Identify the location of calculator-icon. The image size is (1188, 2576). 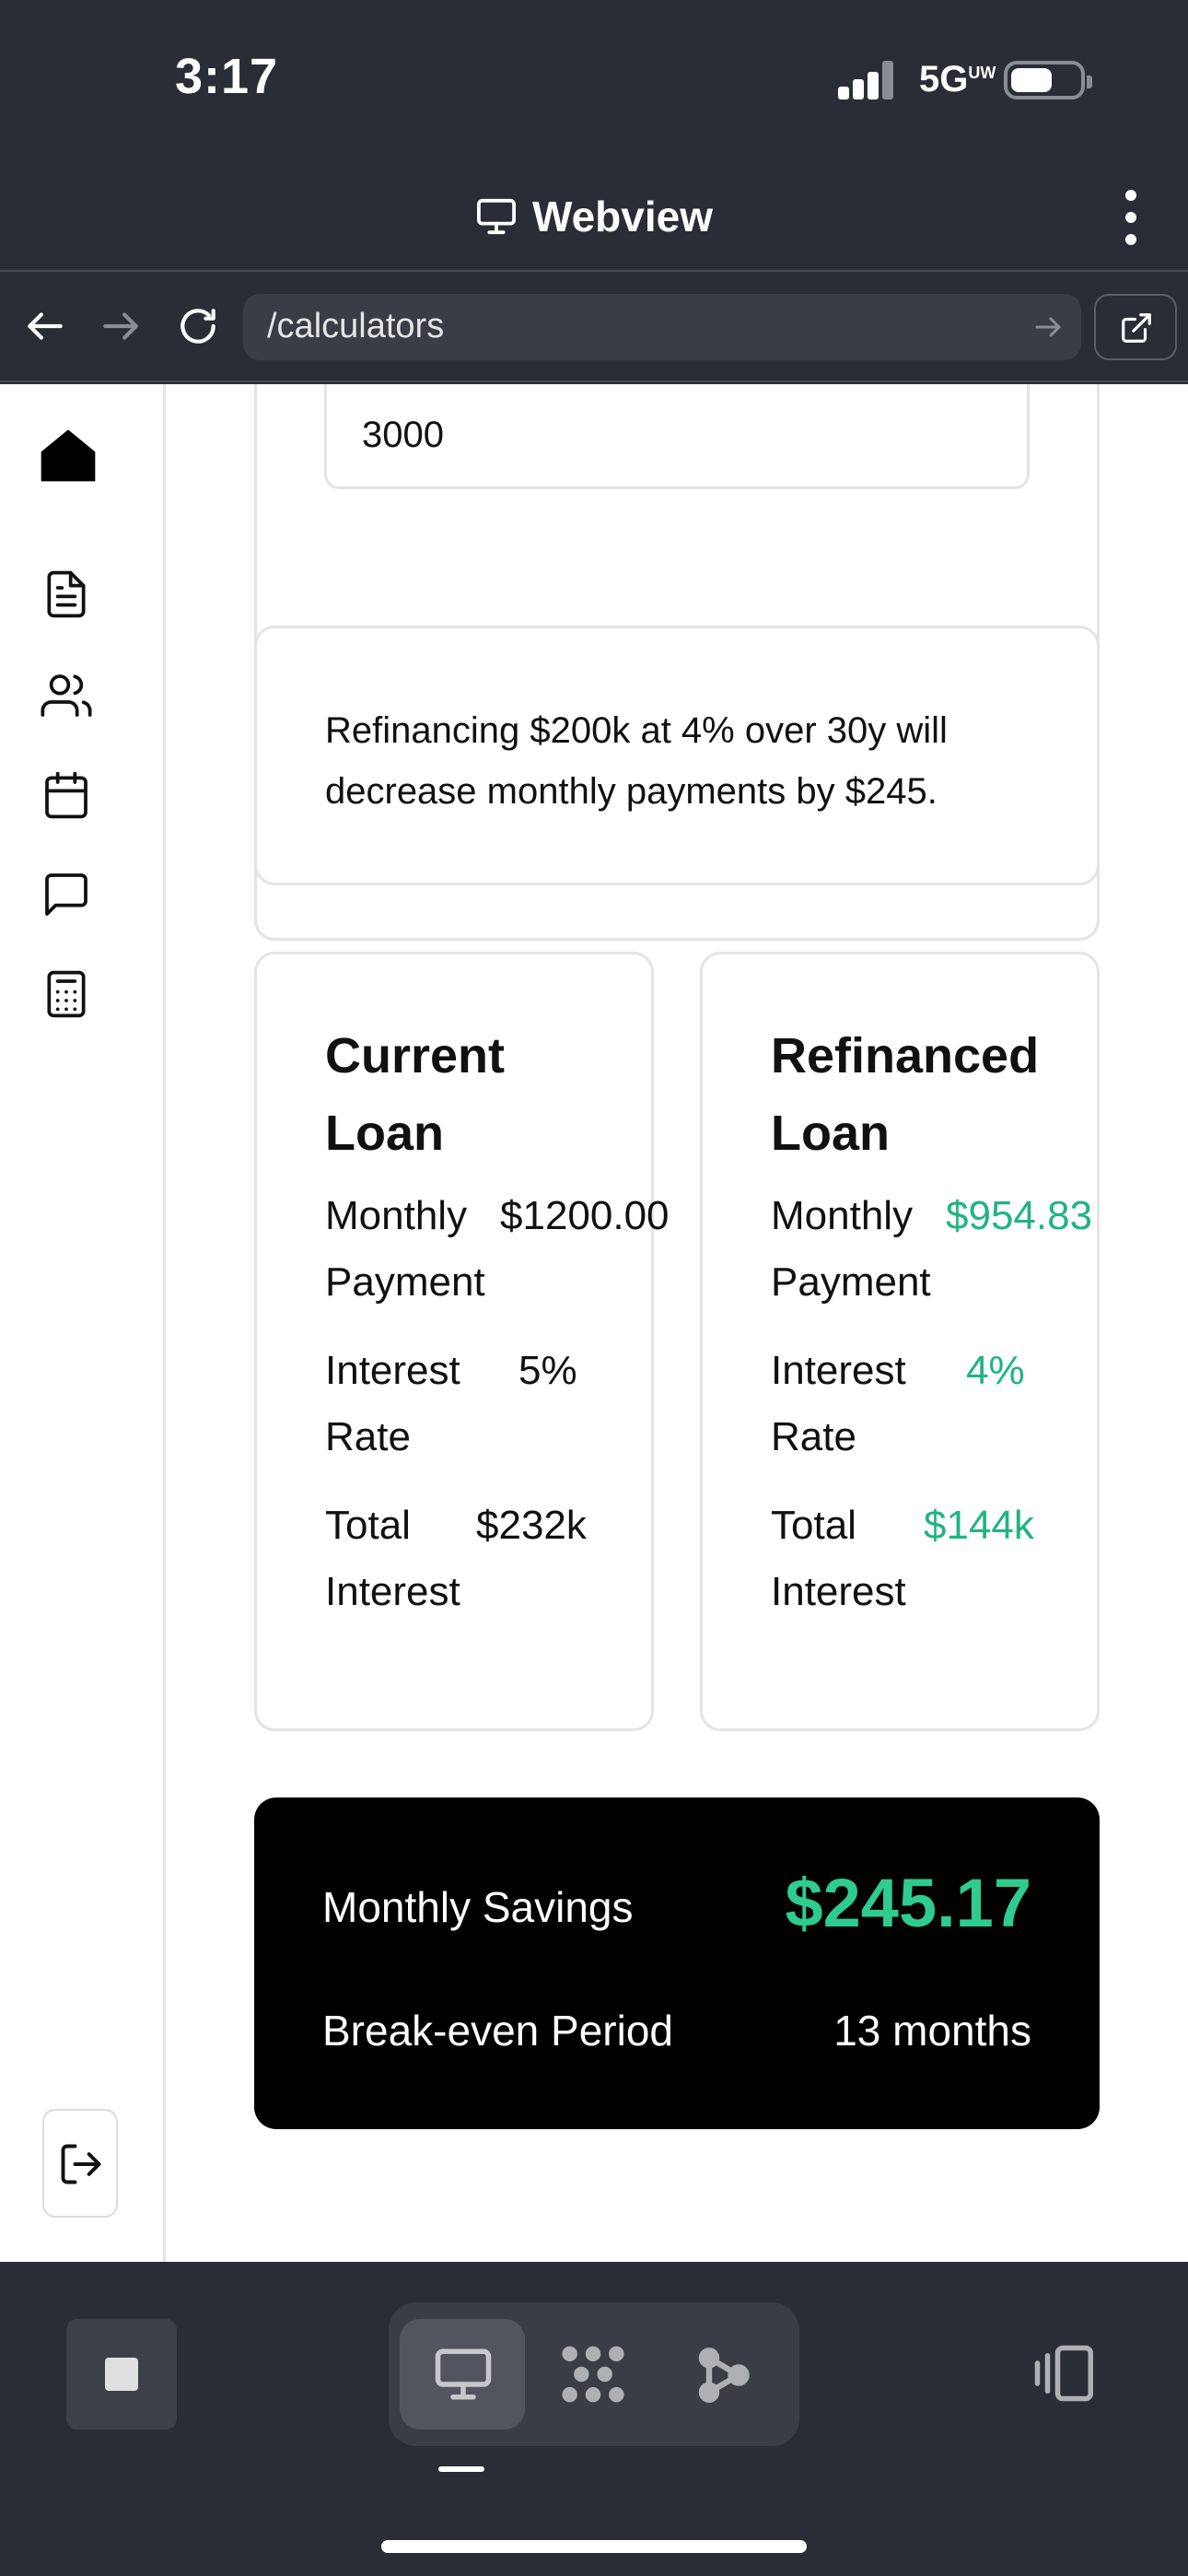
(66, 994).